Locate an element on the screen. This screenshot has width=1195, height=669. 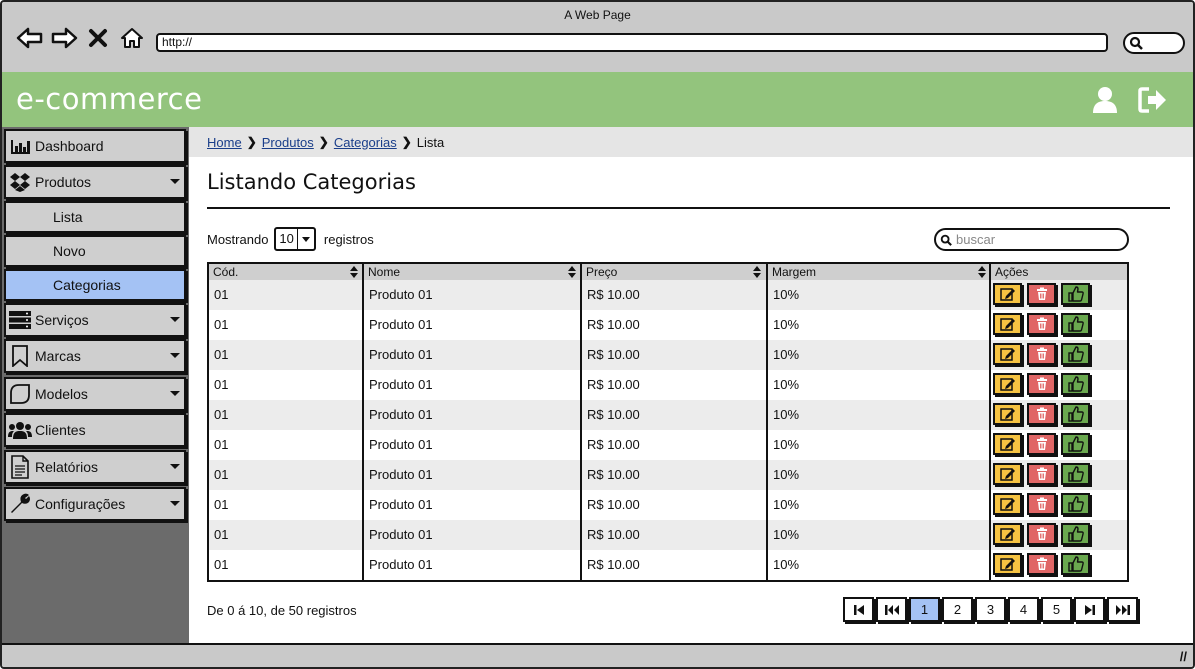
sidebar-item-servicos: Serviços is located at coordinates (95, 320).